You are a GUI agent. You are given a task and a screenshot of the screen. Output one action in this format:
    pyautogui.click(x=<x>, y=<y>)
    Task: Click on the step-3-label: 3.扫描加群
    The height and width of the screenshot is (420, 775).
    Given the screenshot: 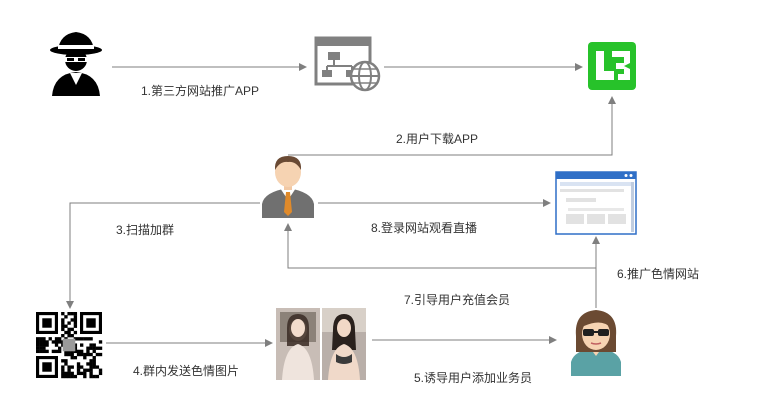 What is the action you would take?
    pyautogui.click(x=145, y=230)
    